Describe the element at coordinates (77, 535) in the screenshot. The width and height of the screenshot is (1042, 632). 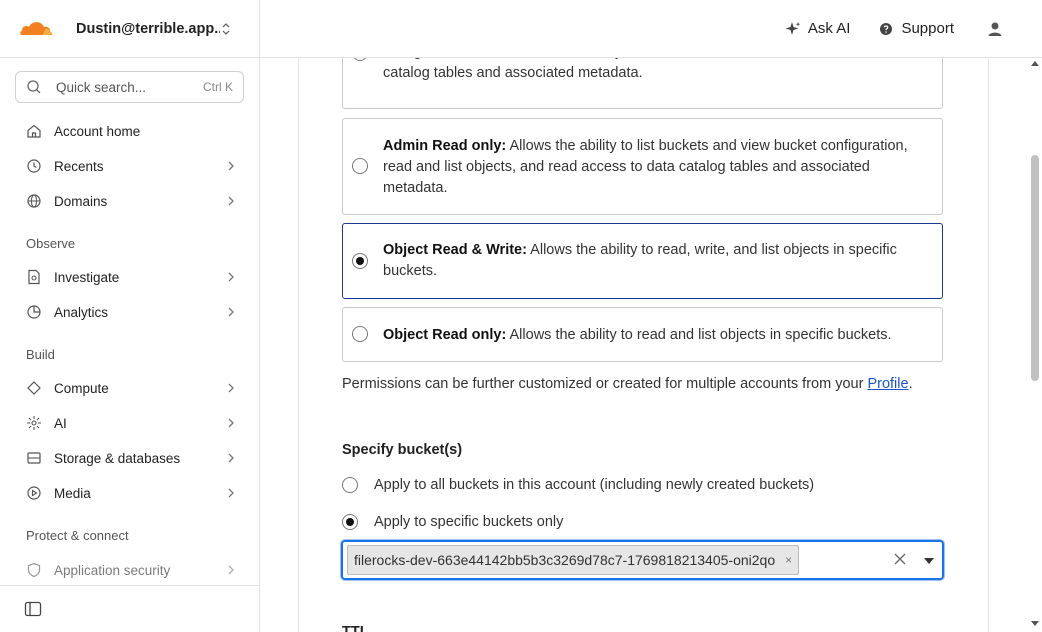
I see `section-protect-connect: Protect & connect` at that location.